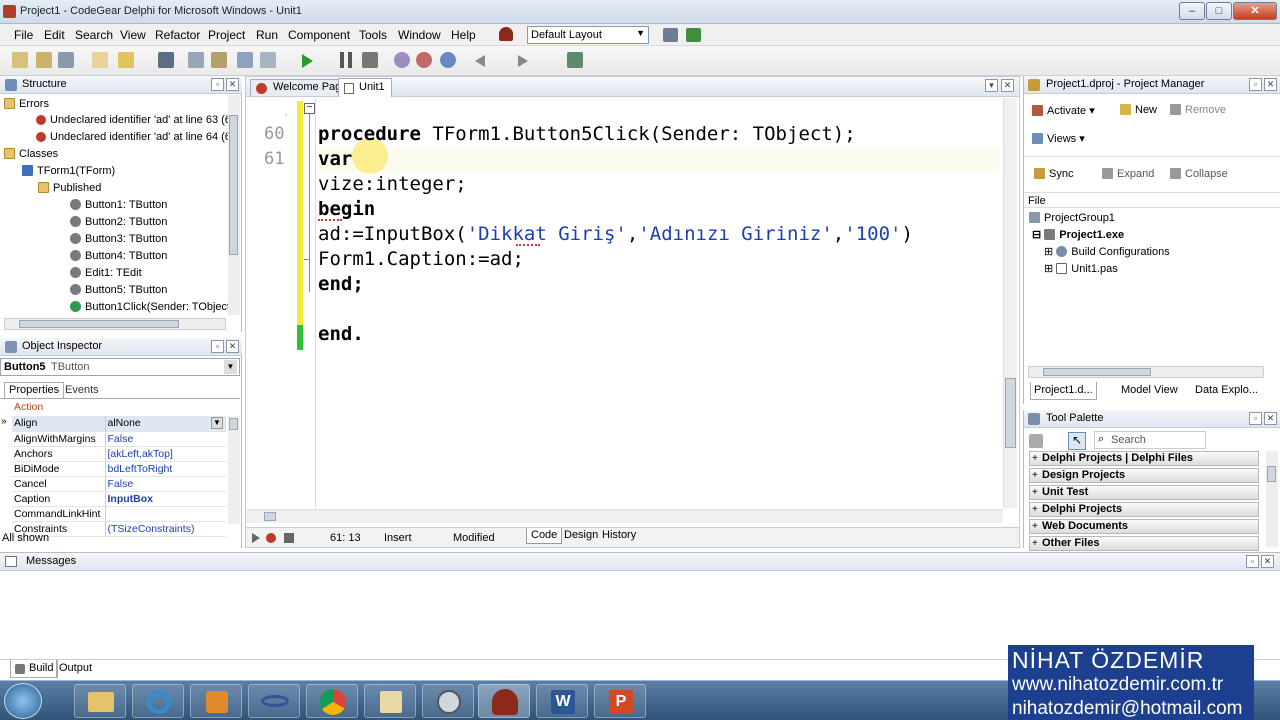 This screenshot has height=720, width=1280. I want to click on taskbar-app, so click(274, 701).